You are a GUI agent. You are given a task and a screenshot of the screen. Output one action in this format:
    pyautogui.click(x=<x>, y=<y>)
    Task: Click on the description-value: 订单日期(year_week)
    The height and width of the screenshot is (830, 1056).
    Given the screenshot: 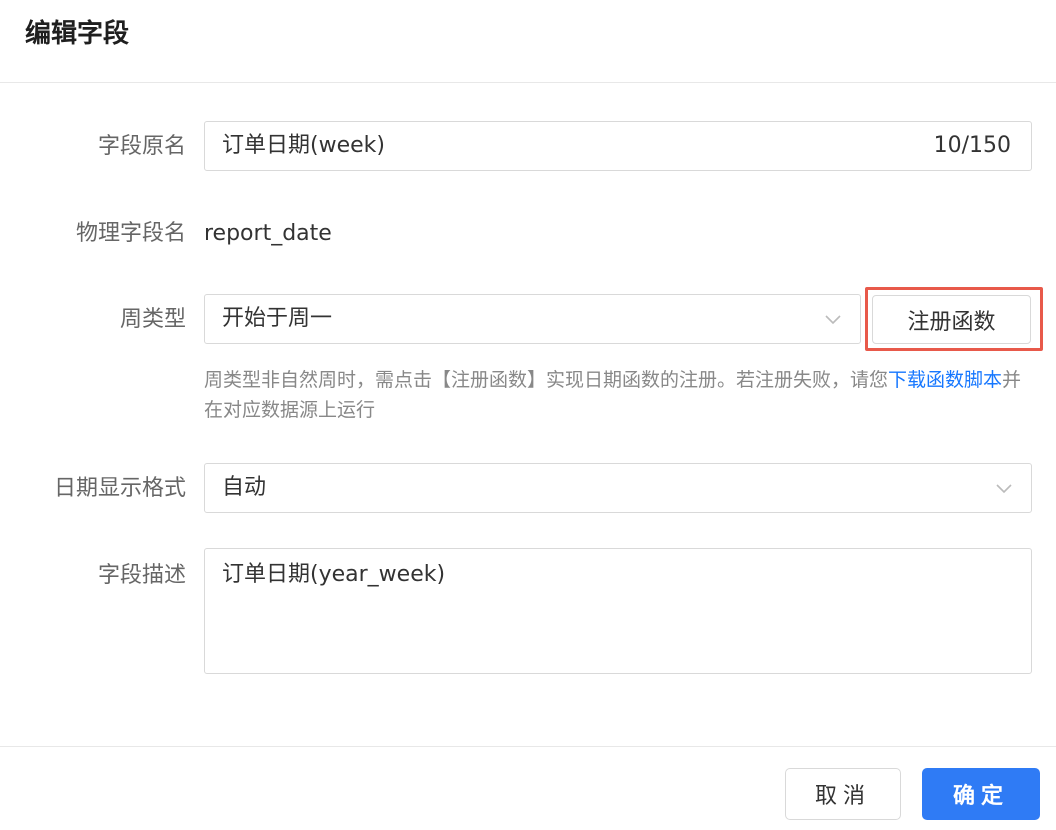 What is the action you would take?
    pyautogui.click(x=334, y=574)
    